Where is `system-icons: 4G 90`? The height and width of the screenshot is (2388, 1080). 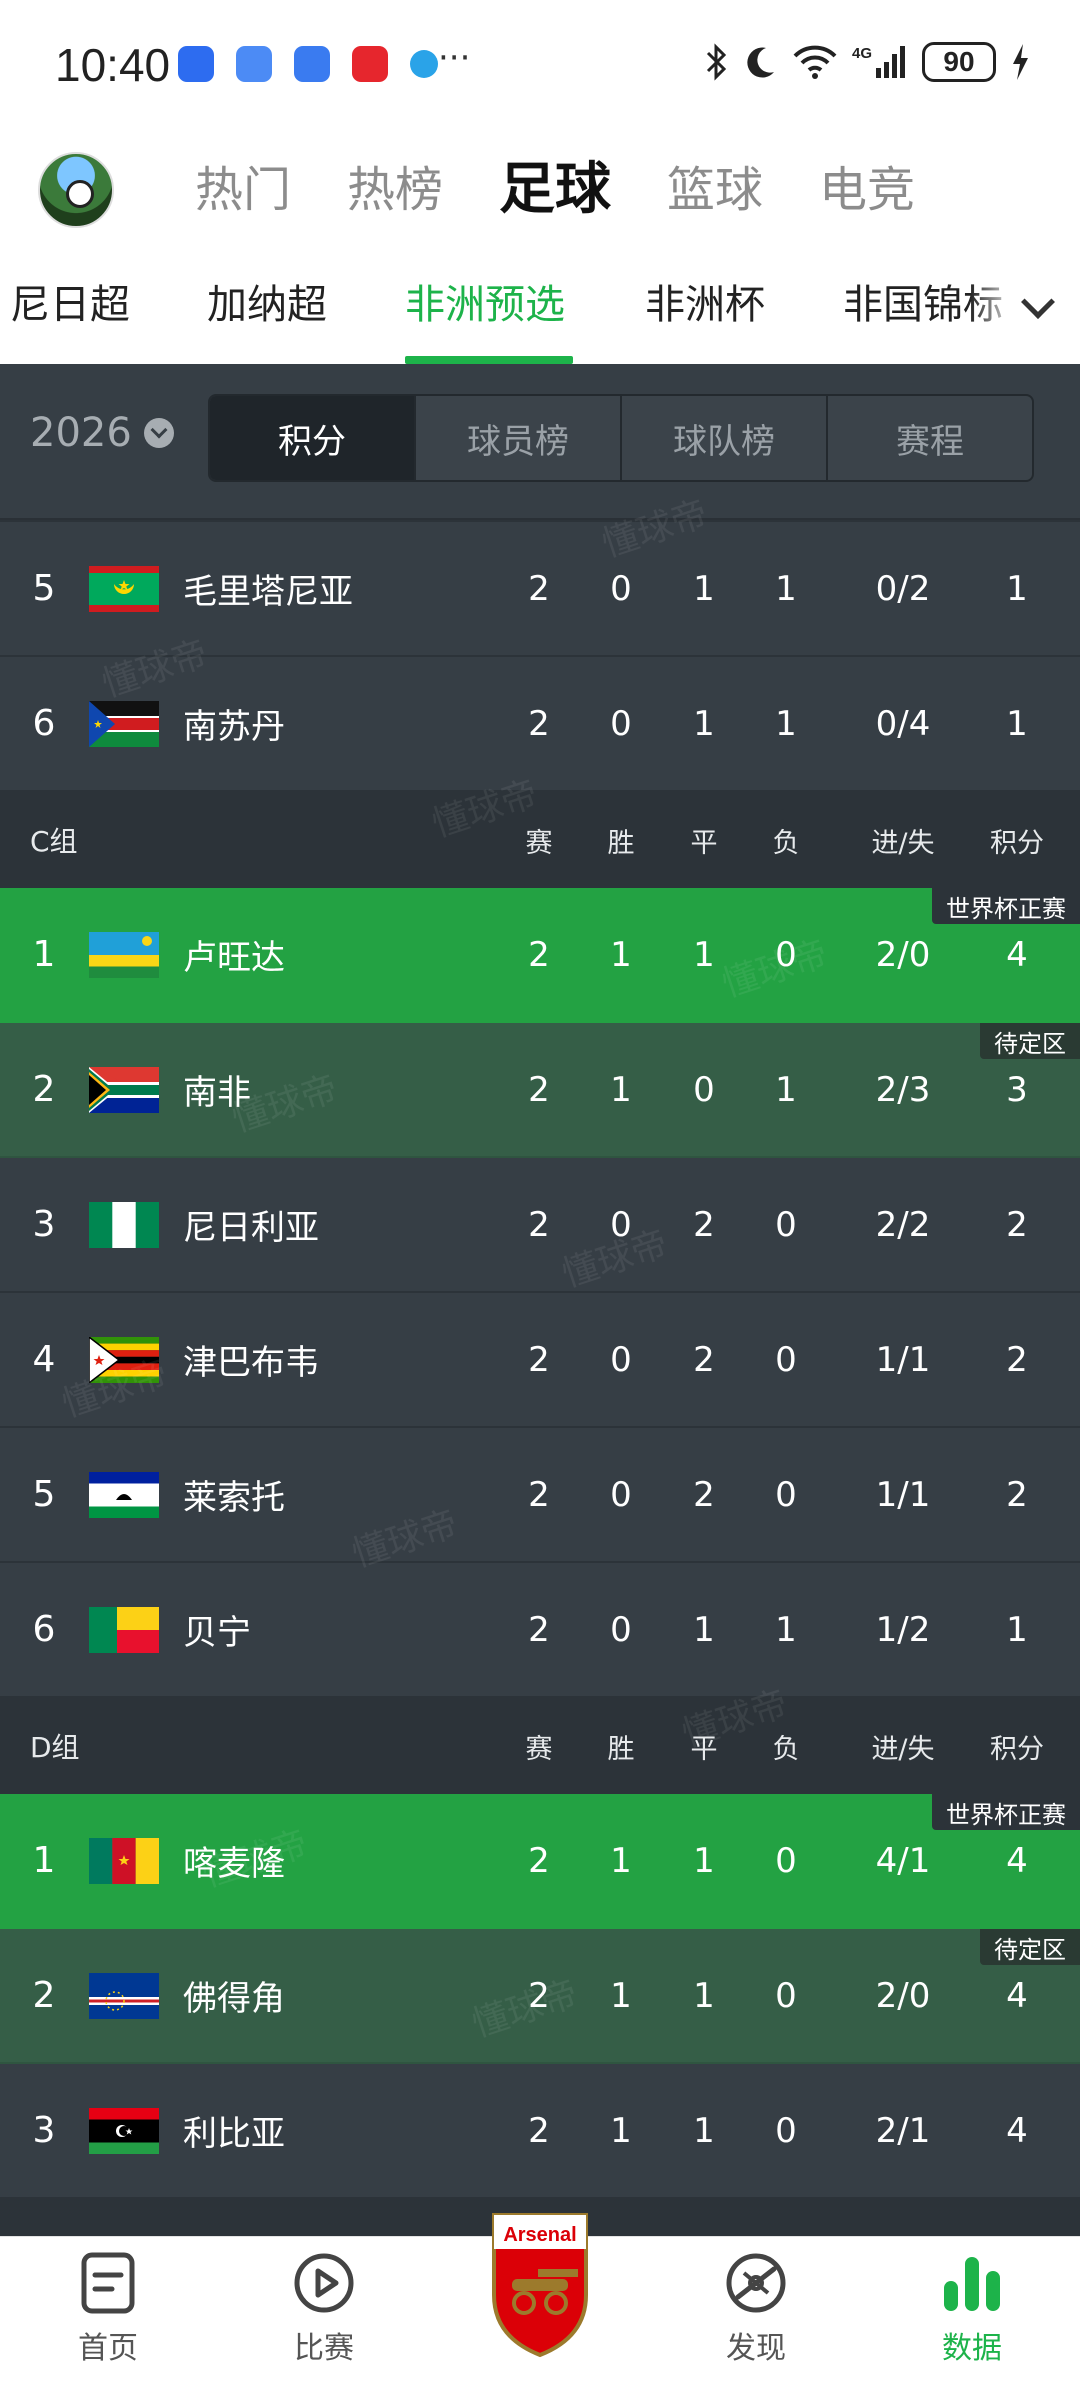 system-icons: 4G 90 is located at coordinates (867, 62).